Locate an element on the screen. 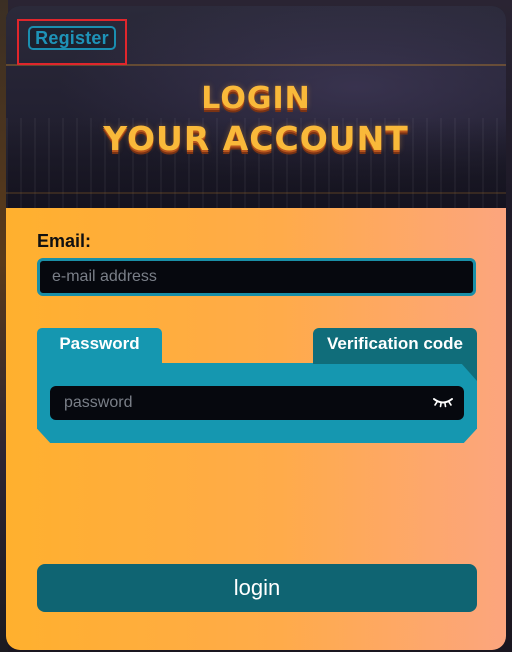 The image size is (512, 652). eye-closed-icon is located at coordinates (443, 402).